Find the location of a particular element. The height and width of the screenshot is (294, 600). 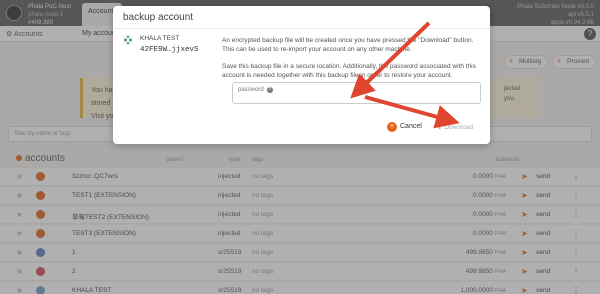

annotation-arrows is located at coordinates (405, 75).